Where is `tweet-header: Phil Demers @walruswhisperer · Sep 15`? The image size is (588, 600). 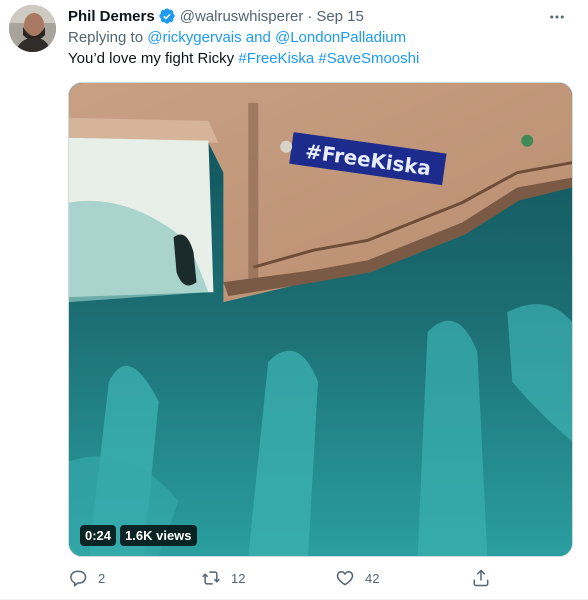 tweet-header: Phil Demers @walruswhisperer · Sep 15 is located at coordinates (216, 16).